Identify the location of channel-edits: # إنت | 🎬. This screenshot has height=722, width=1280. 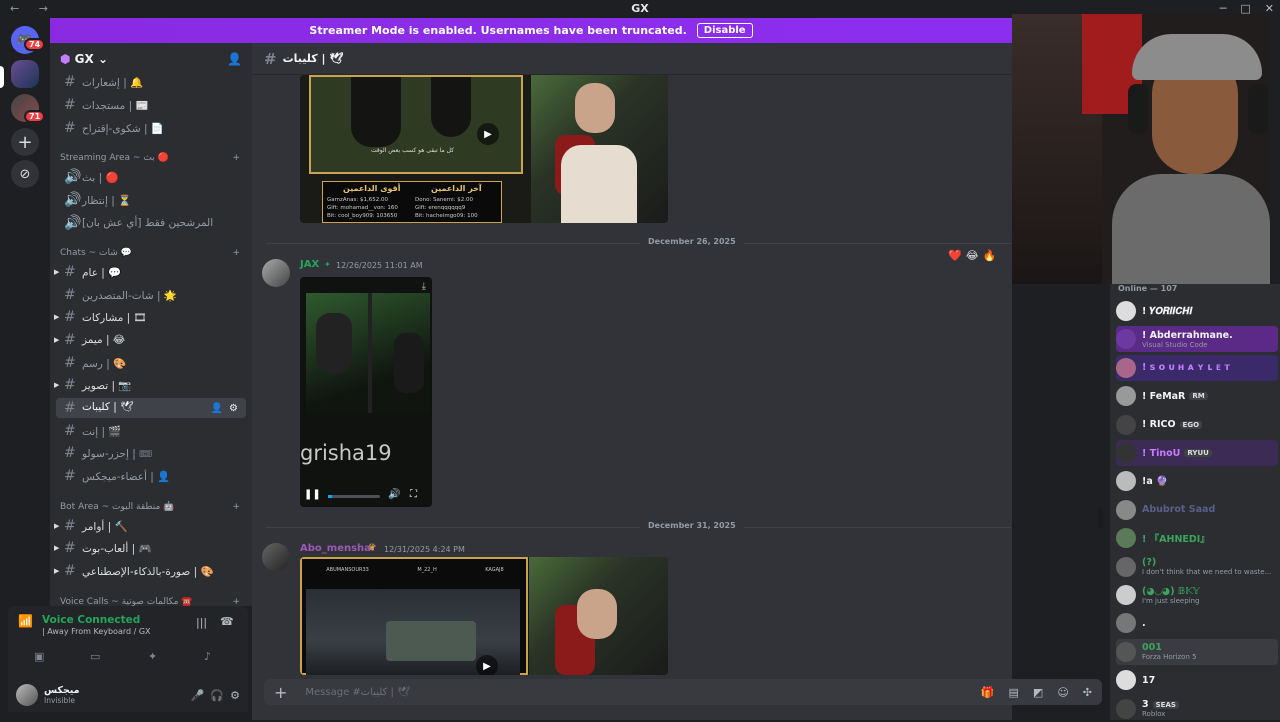
(151, 431).